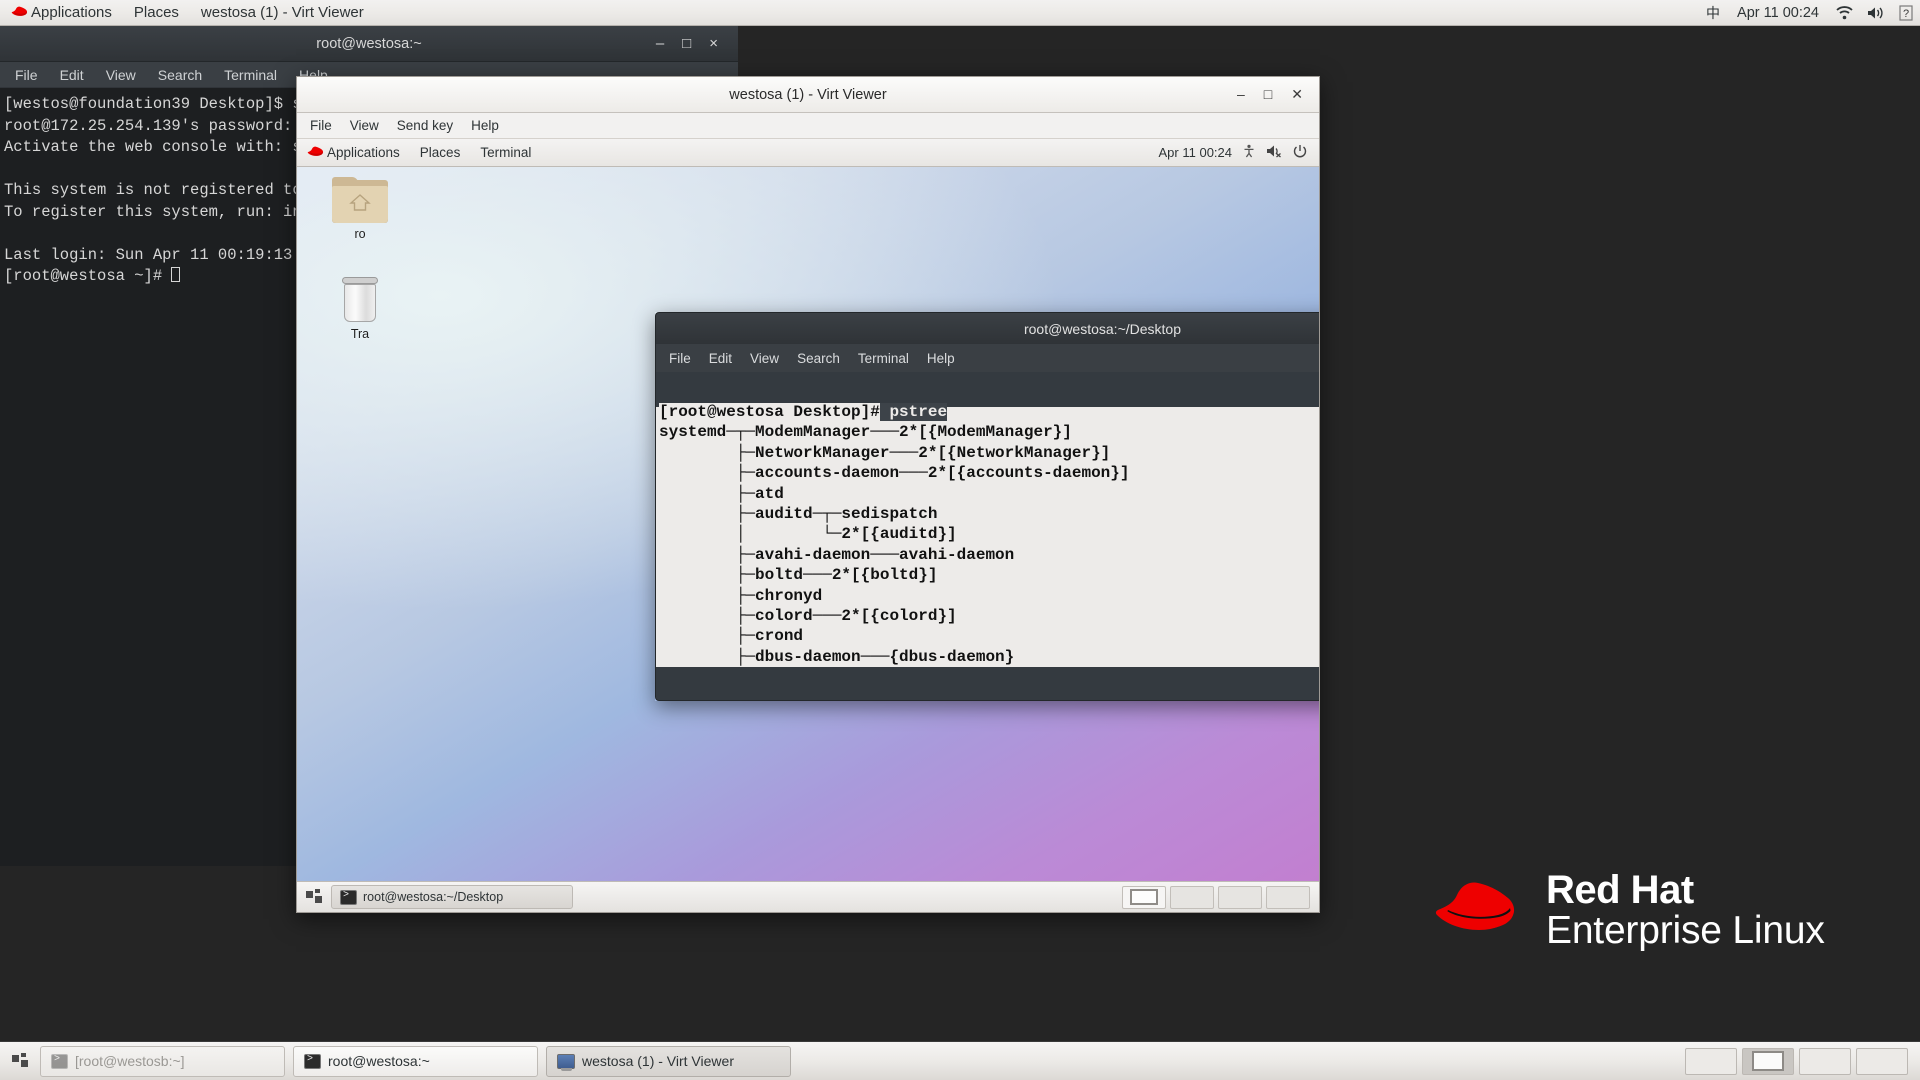 This screenshot has width=1920, height=1080. I want to click on guest-active-window-title: Terminal, so click(505, 152).